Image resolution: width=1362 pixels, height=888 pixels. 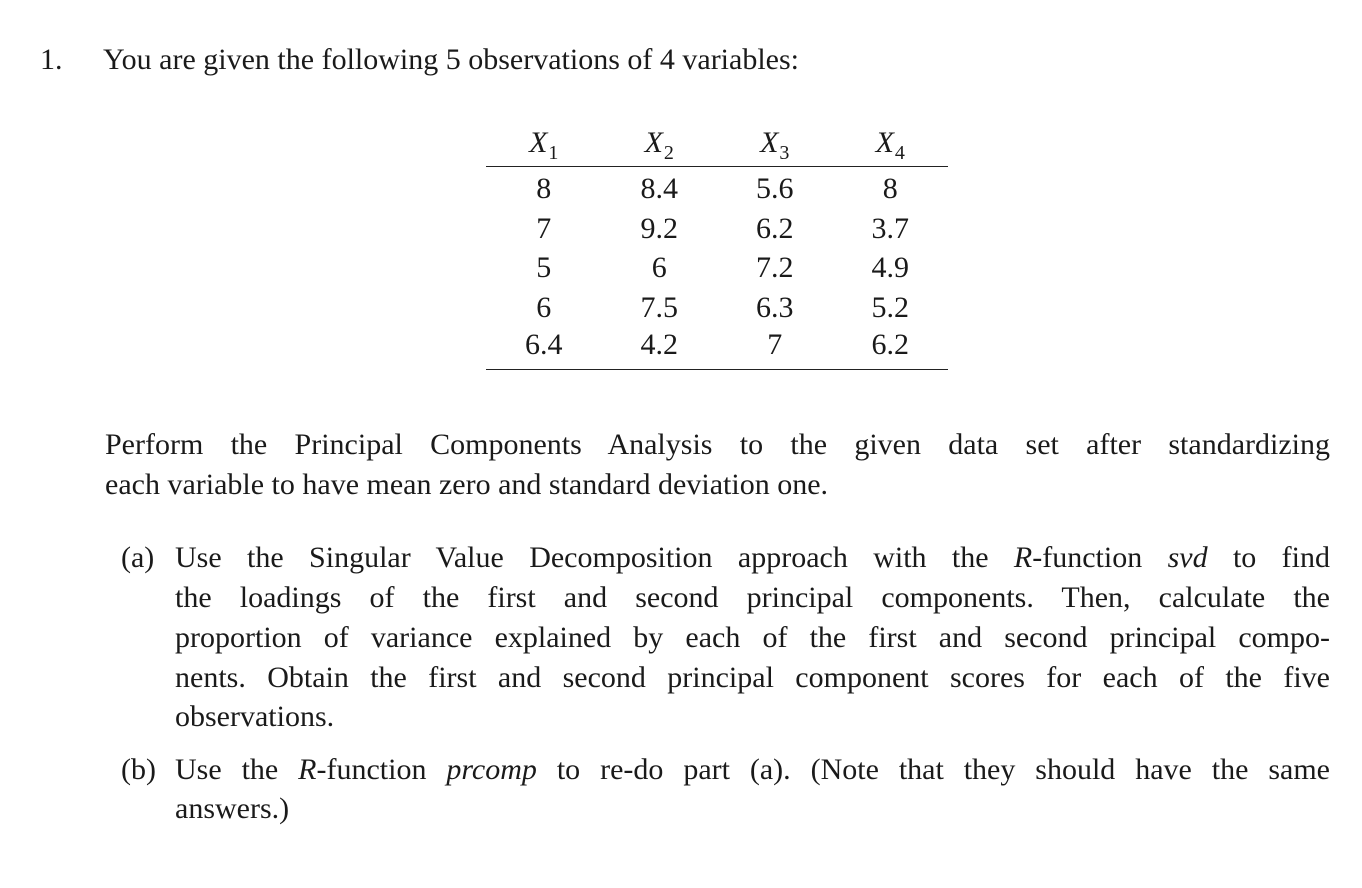 I want to click on table-row: 7 9.2 6.2 3.7, so click(x=717, y=229).